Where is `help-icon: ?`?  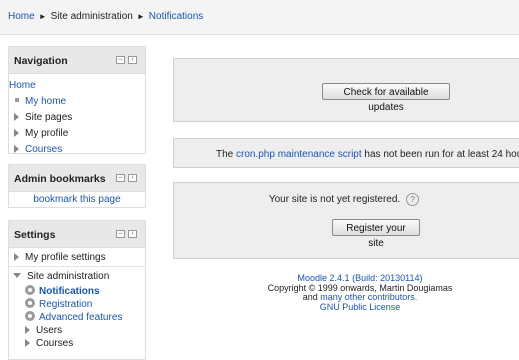
help-icon: ? is located at coordinates (413, 199).